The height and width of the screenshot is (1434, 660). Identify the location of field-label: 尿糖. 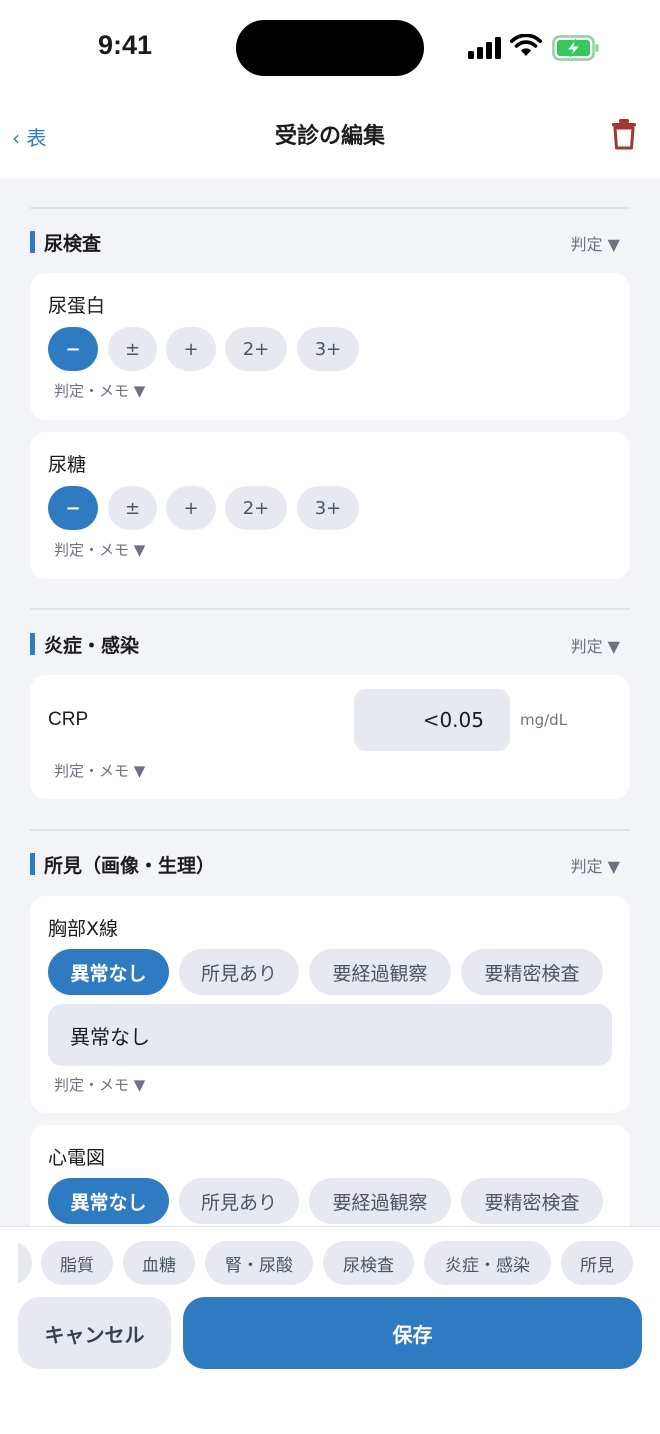
(67, 465).